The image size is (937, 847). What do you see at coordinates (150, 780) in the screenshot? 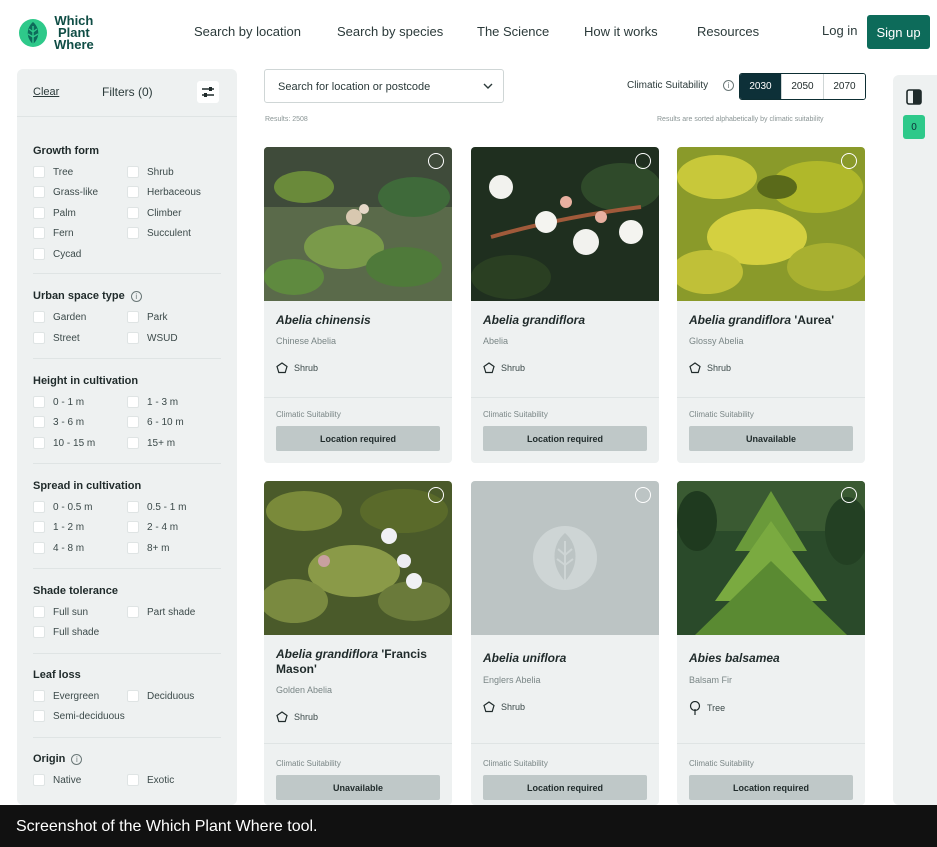
I see `checkbox-exotic: Exotic` at bounding box center [150, 780].